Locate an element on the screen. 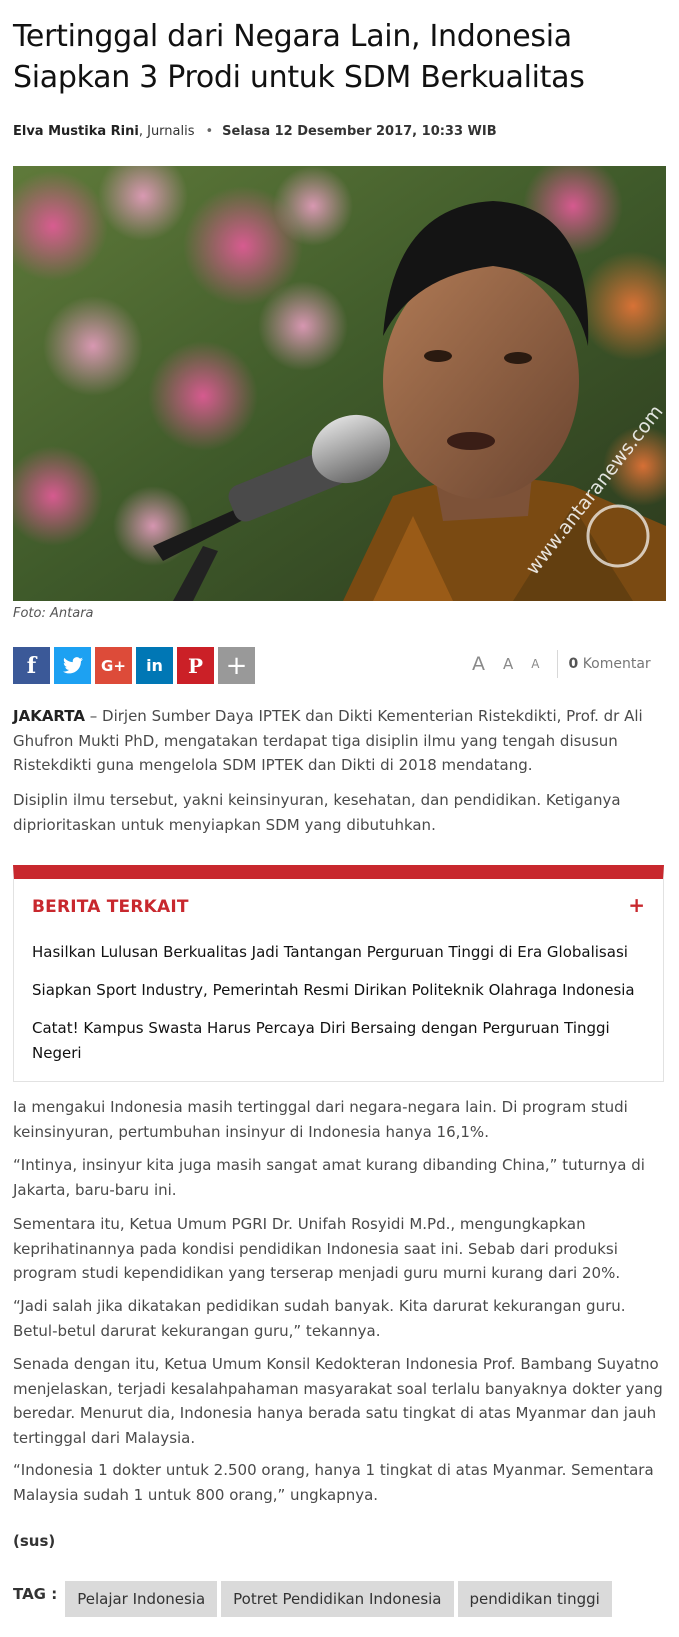 Image resolution: width=679 pixels, height=1637 pixels. tag-item: pendidikan tinggi is located at coordinates (534, 1599).